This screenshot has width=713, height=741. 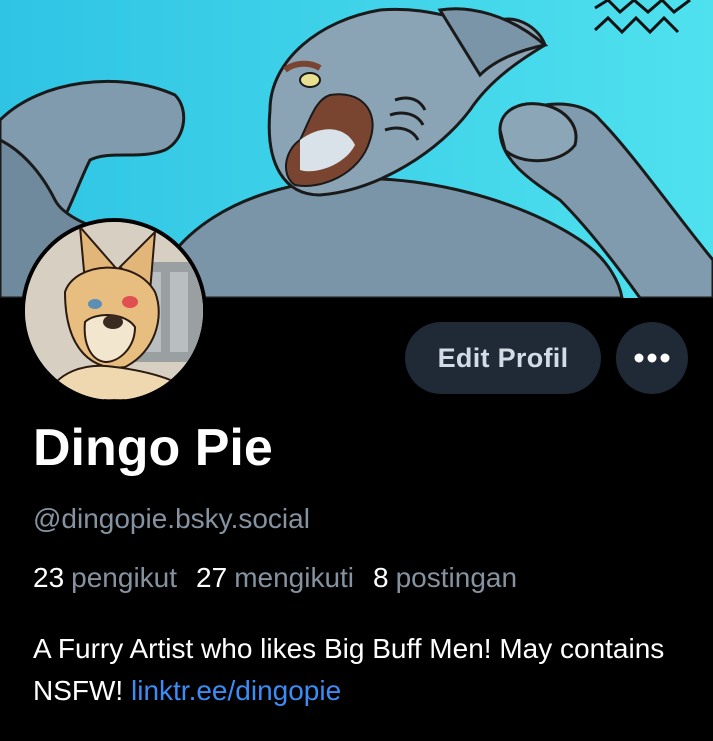 What do you see at coordinates (212, 577) in the screenshot?
I see `following-count: 27` at bounding box center [212, 577].